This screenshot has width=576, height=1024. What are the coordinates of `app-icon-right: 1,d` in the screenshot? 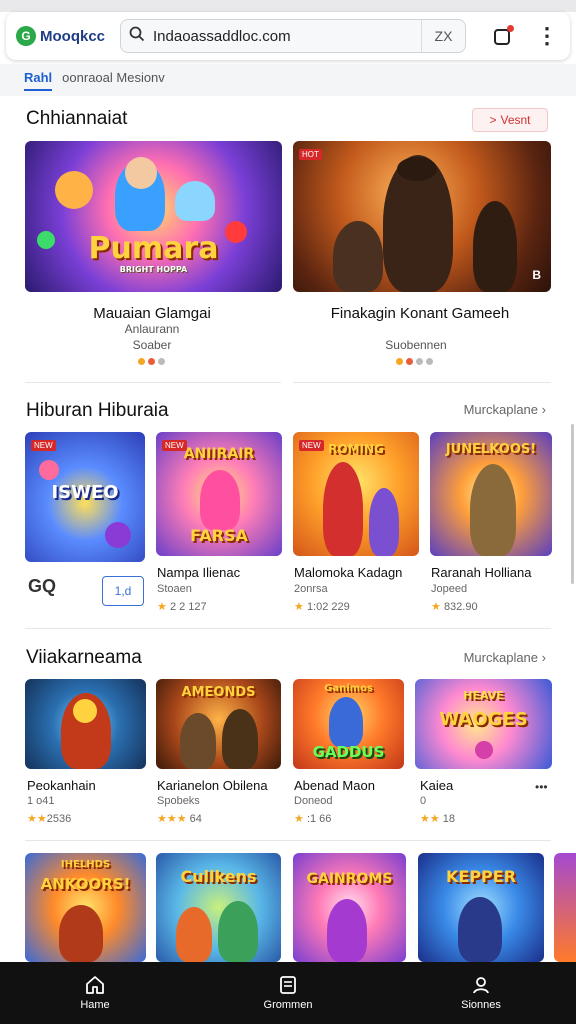 It's located at (123, 591).